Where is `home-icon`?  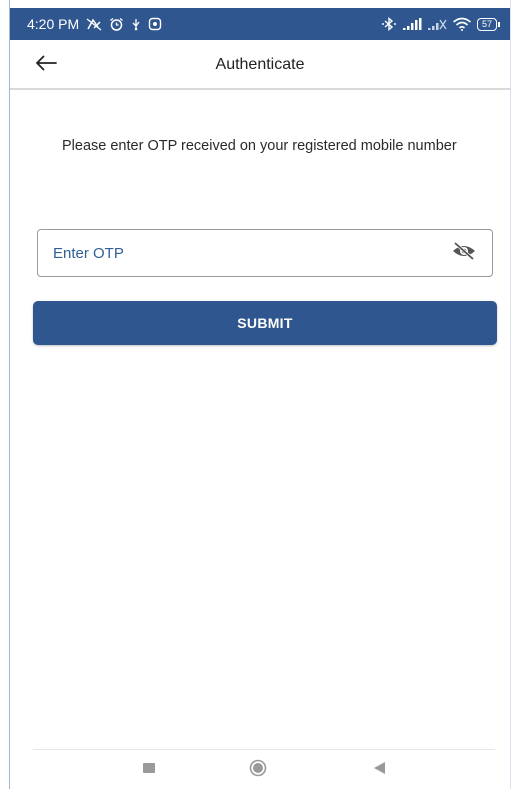
home-icon is located at coordinates (258, 770).